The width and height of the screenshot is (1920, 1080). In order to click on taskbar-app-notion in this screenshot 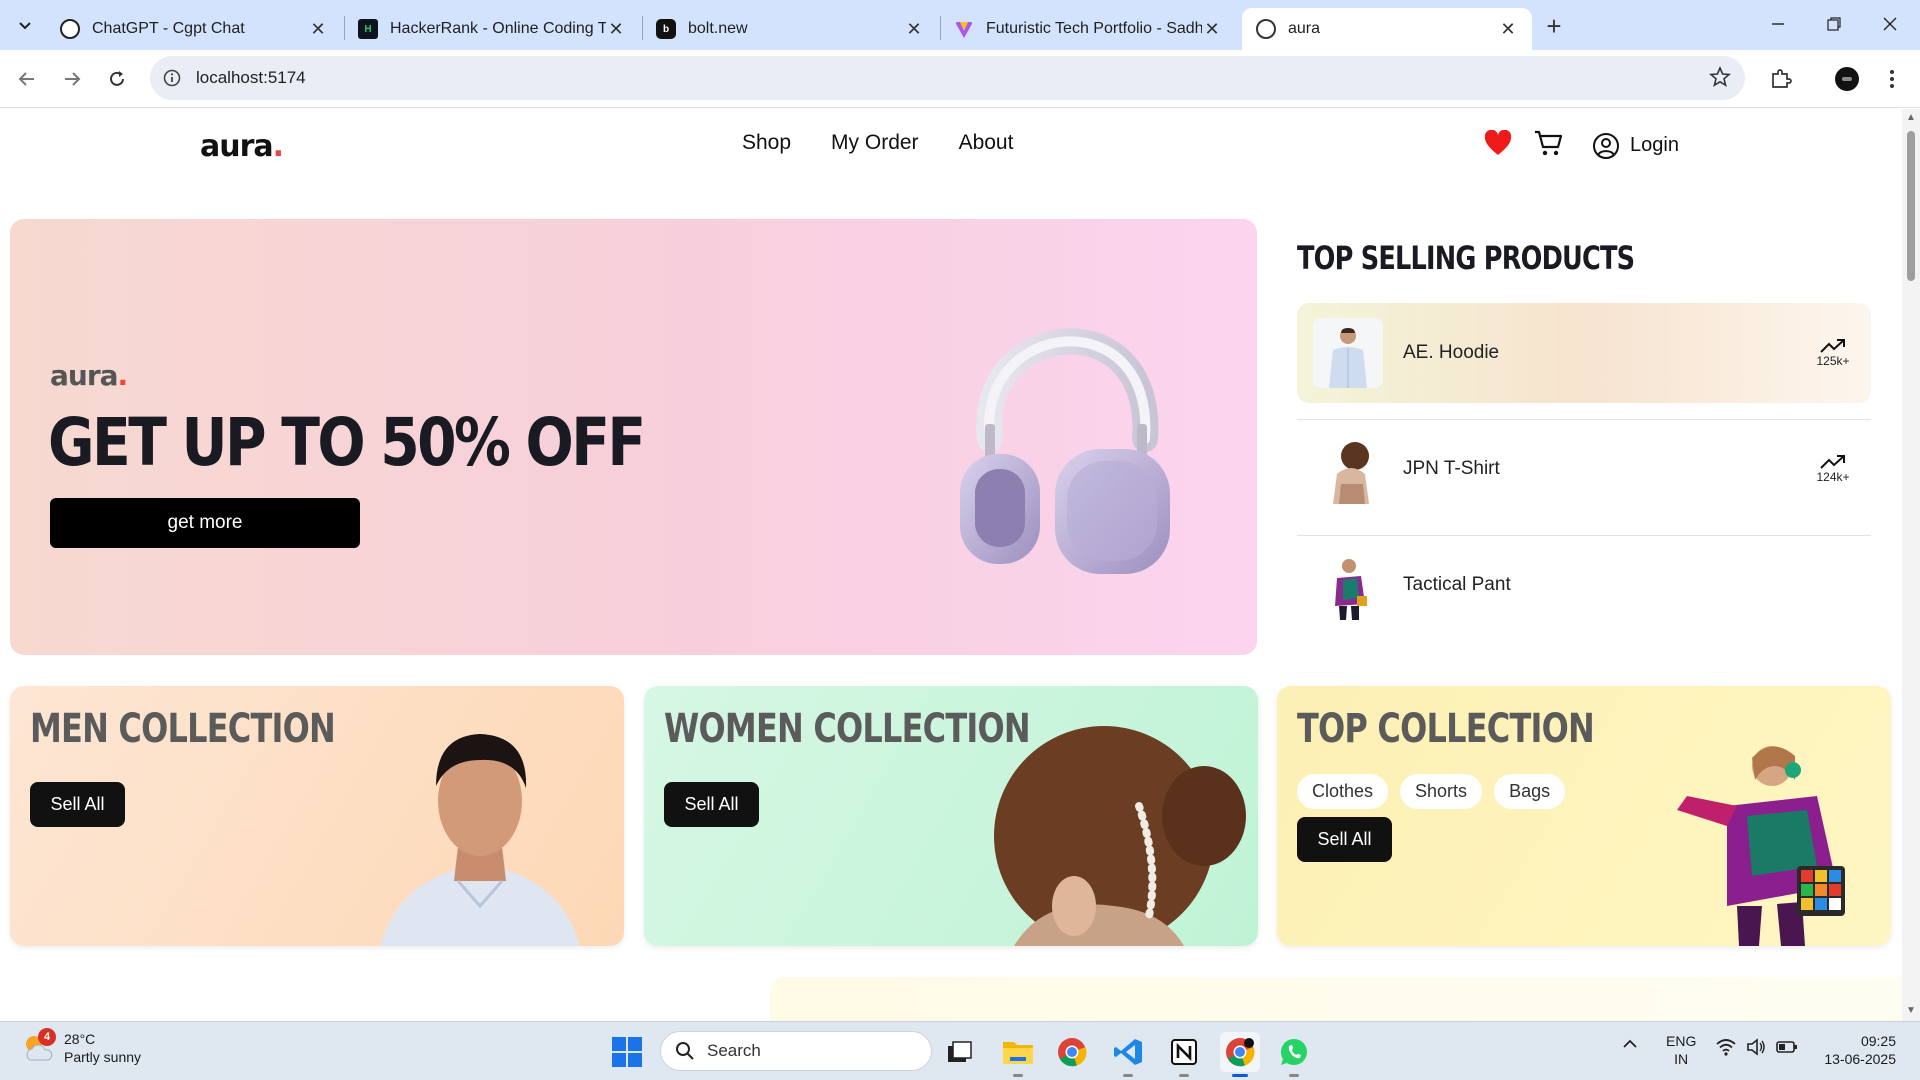, I will do `click(1184, 1054)`.